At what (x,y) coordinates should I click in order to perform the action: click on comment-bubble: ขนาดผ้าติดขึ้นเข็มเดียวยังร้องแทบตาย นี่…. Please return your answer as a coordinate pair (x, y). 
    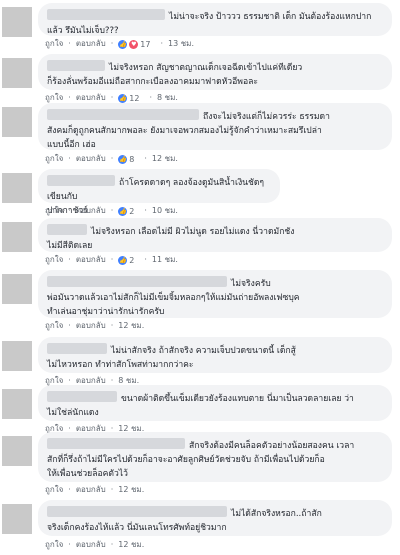
    Looking at the image, I should click on (215, 403).